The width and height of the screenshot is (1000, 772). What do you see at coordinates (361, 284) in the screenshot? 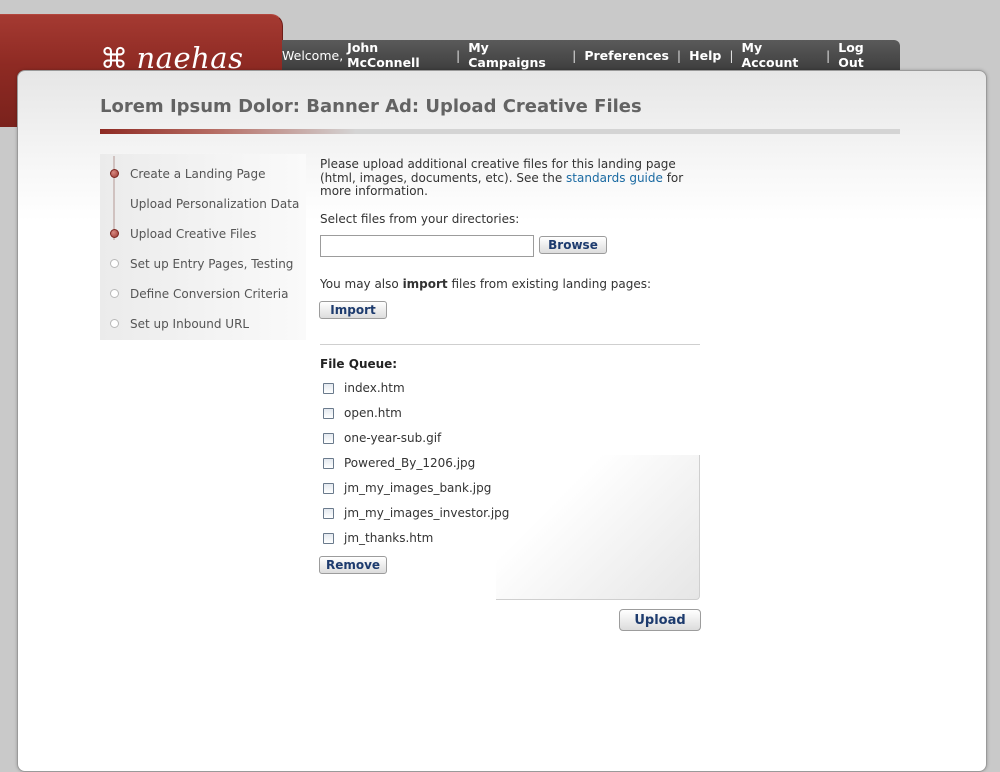
I see `import-text-prefix: You may also` at bounding box center [361, 284].